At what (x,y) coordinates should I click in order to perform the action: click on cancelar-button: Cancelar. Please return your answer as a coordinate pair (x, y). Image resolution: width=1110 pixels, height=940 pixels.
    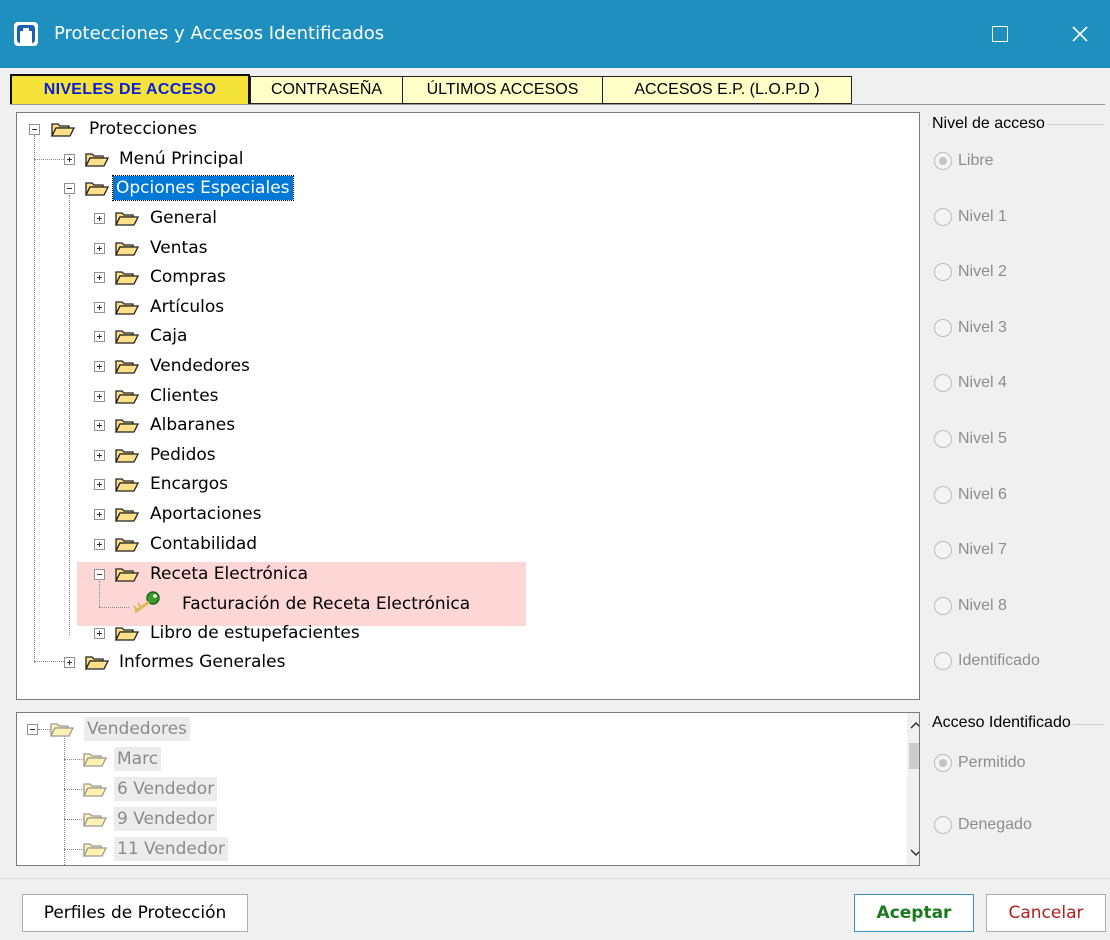
    Looking at the image, I should click on (1046, 913).